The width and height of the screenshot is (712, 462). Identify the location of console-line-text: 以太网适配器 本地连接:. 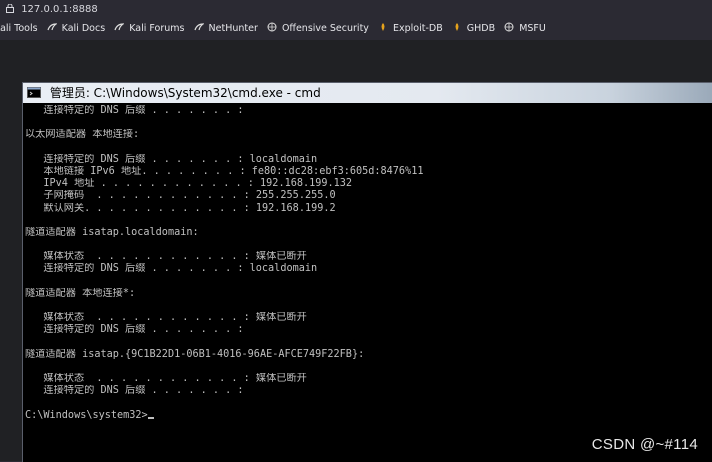
(82, 134).